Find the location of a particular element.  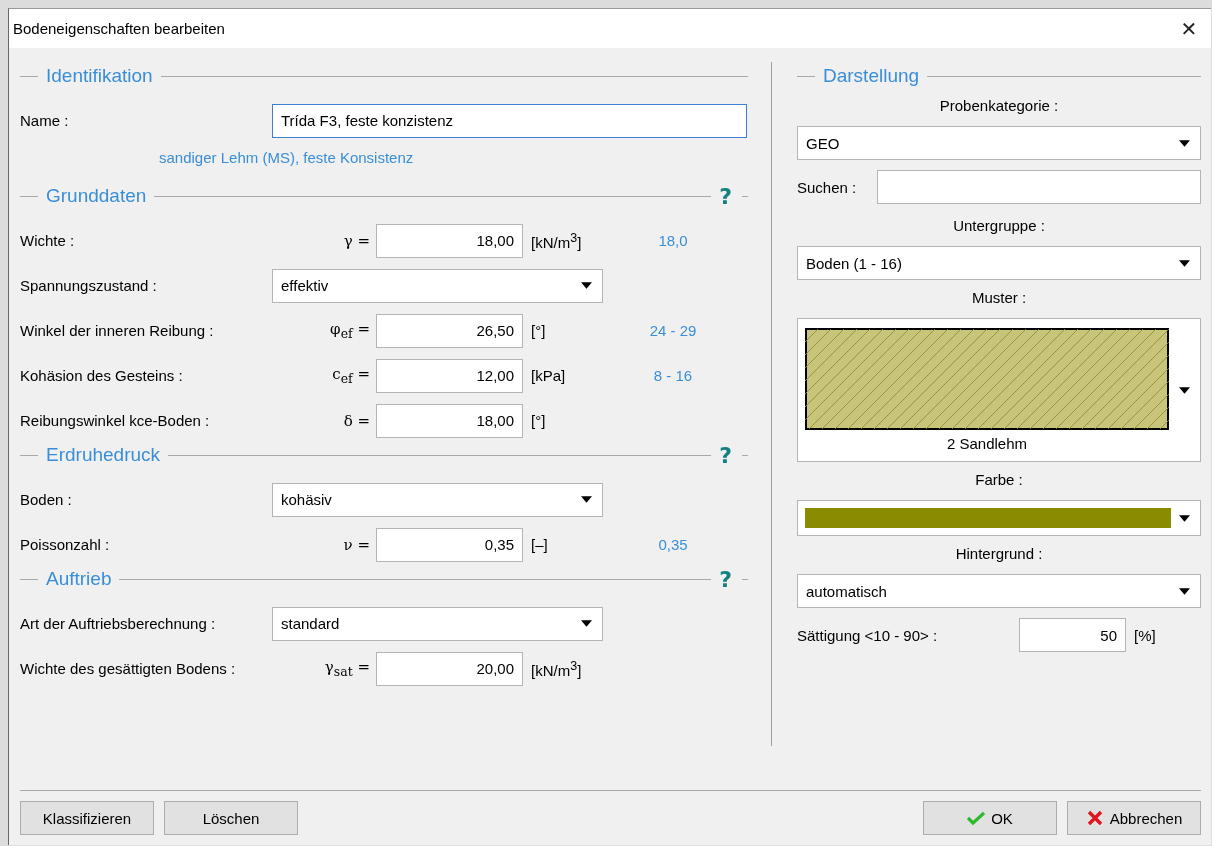

symbol-label: δ = is located at coordinates (356, 420).